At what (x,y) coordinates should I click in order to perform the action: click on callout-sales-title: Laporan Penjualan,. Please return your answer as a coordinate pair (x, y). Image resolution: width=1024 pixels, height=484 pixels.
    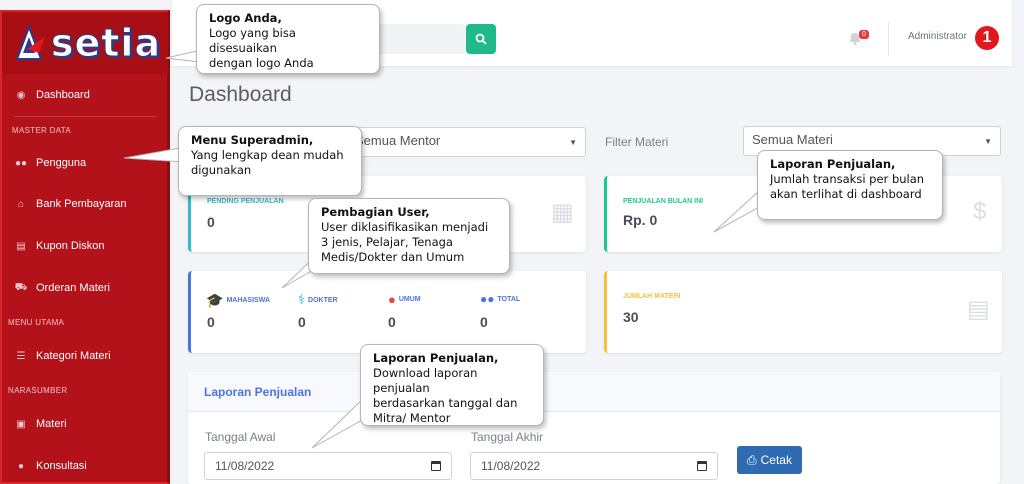
    Looking at the image, I should click on (833, 164).